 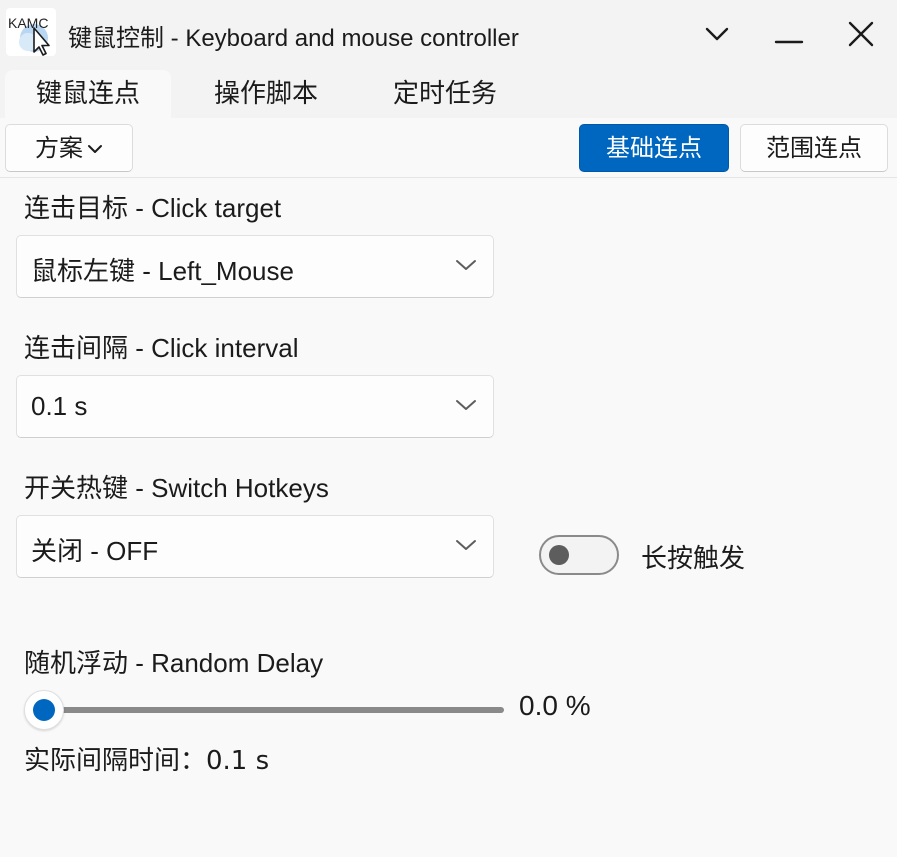 I want to click on tab-key-mouse-click: 键鼠连点, so click(x=88, y=94).